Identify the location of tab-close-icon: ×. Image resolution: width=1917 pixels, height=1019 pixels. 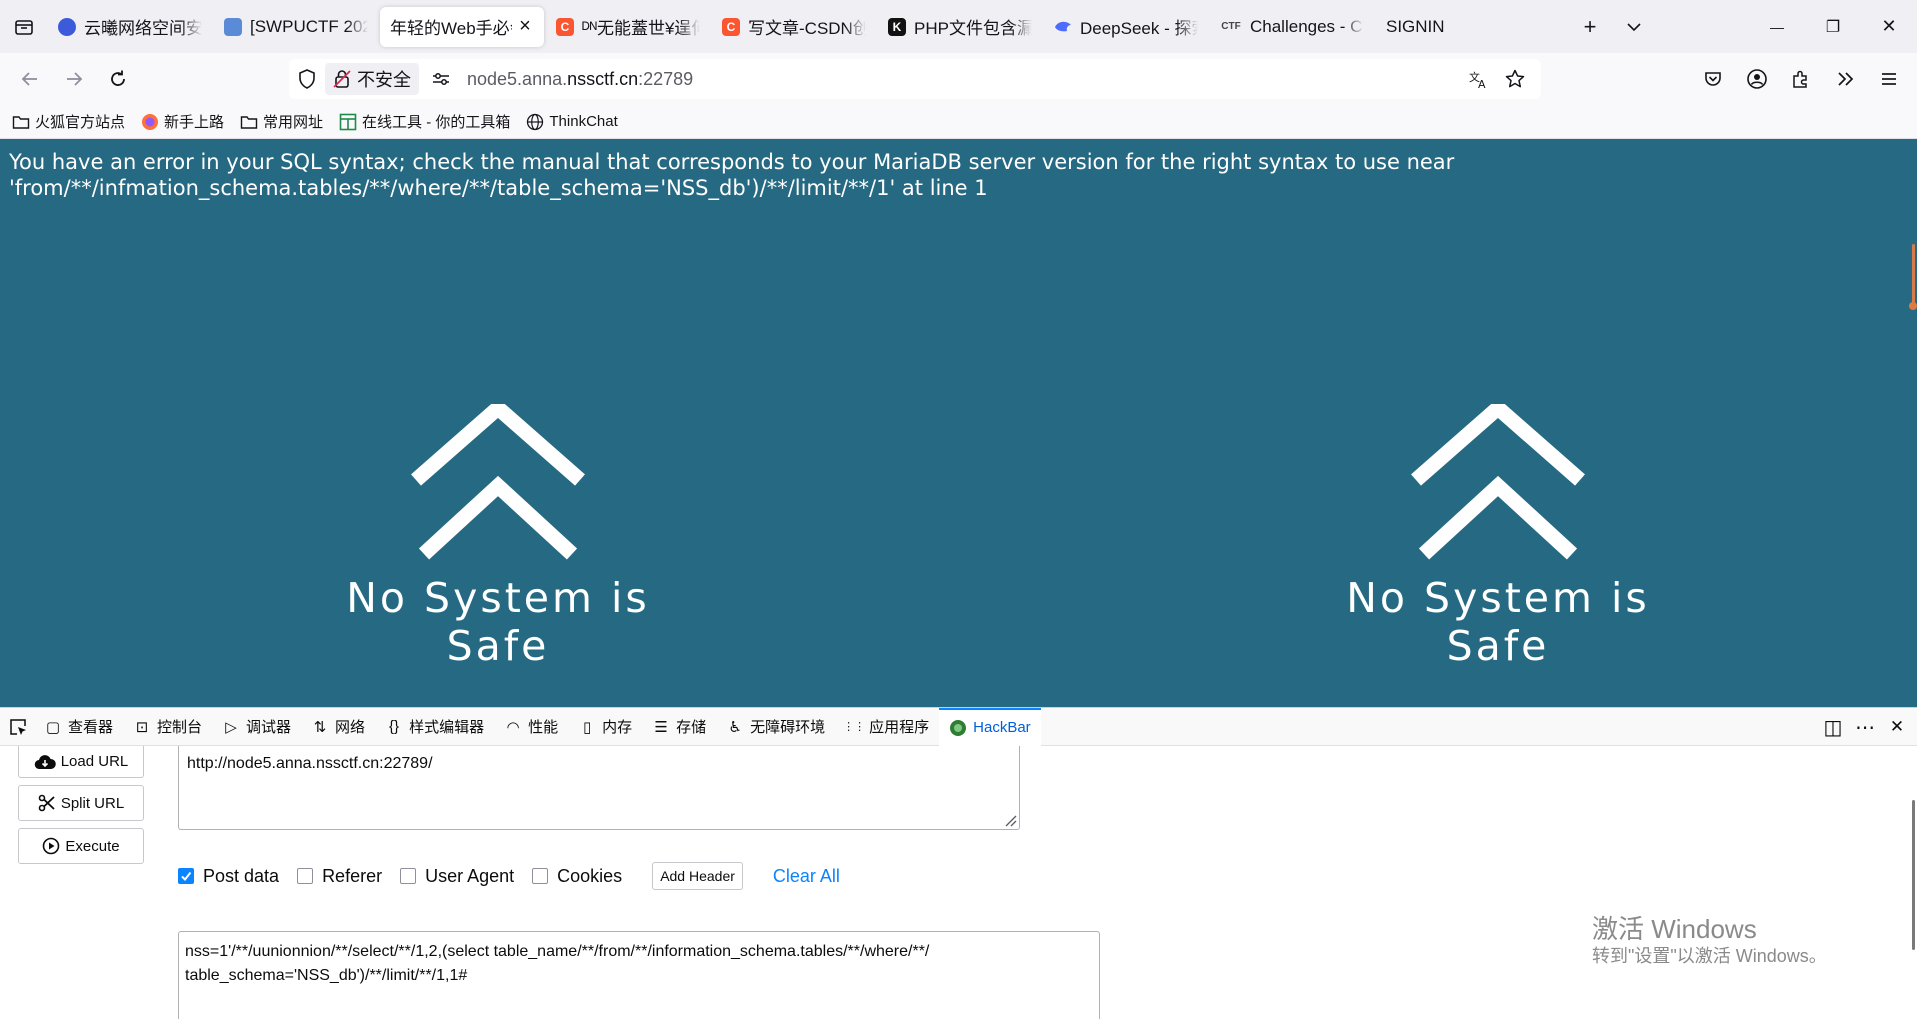
(525, 26).